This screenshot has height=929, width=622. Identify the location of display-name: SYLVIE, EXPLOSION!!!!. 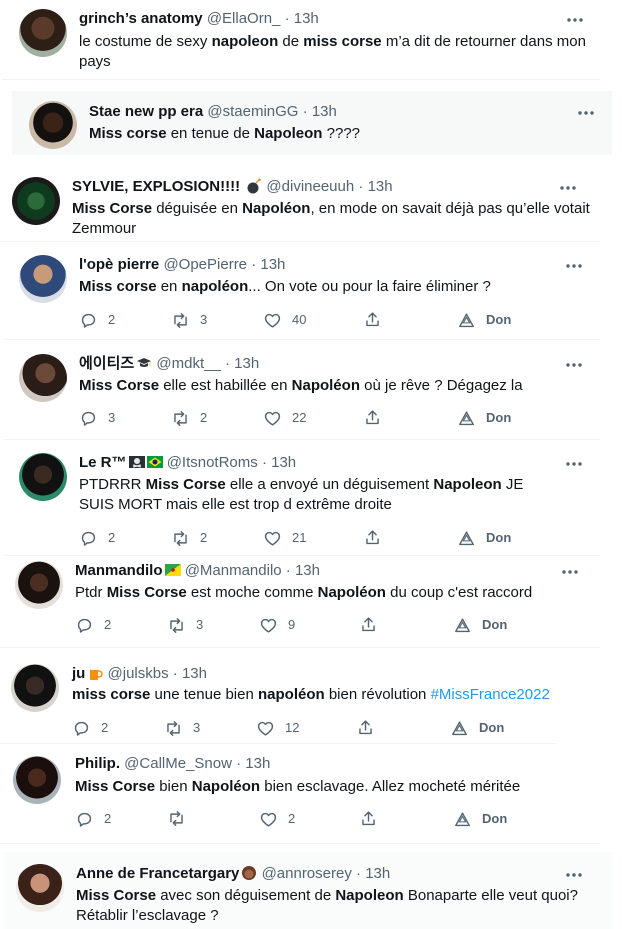
(158, 186).